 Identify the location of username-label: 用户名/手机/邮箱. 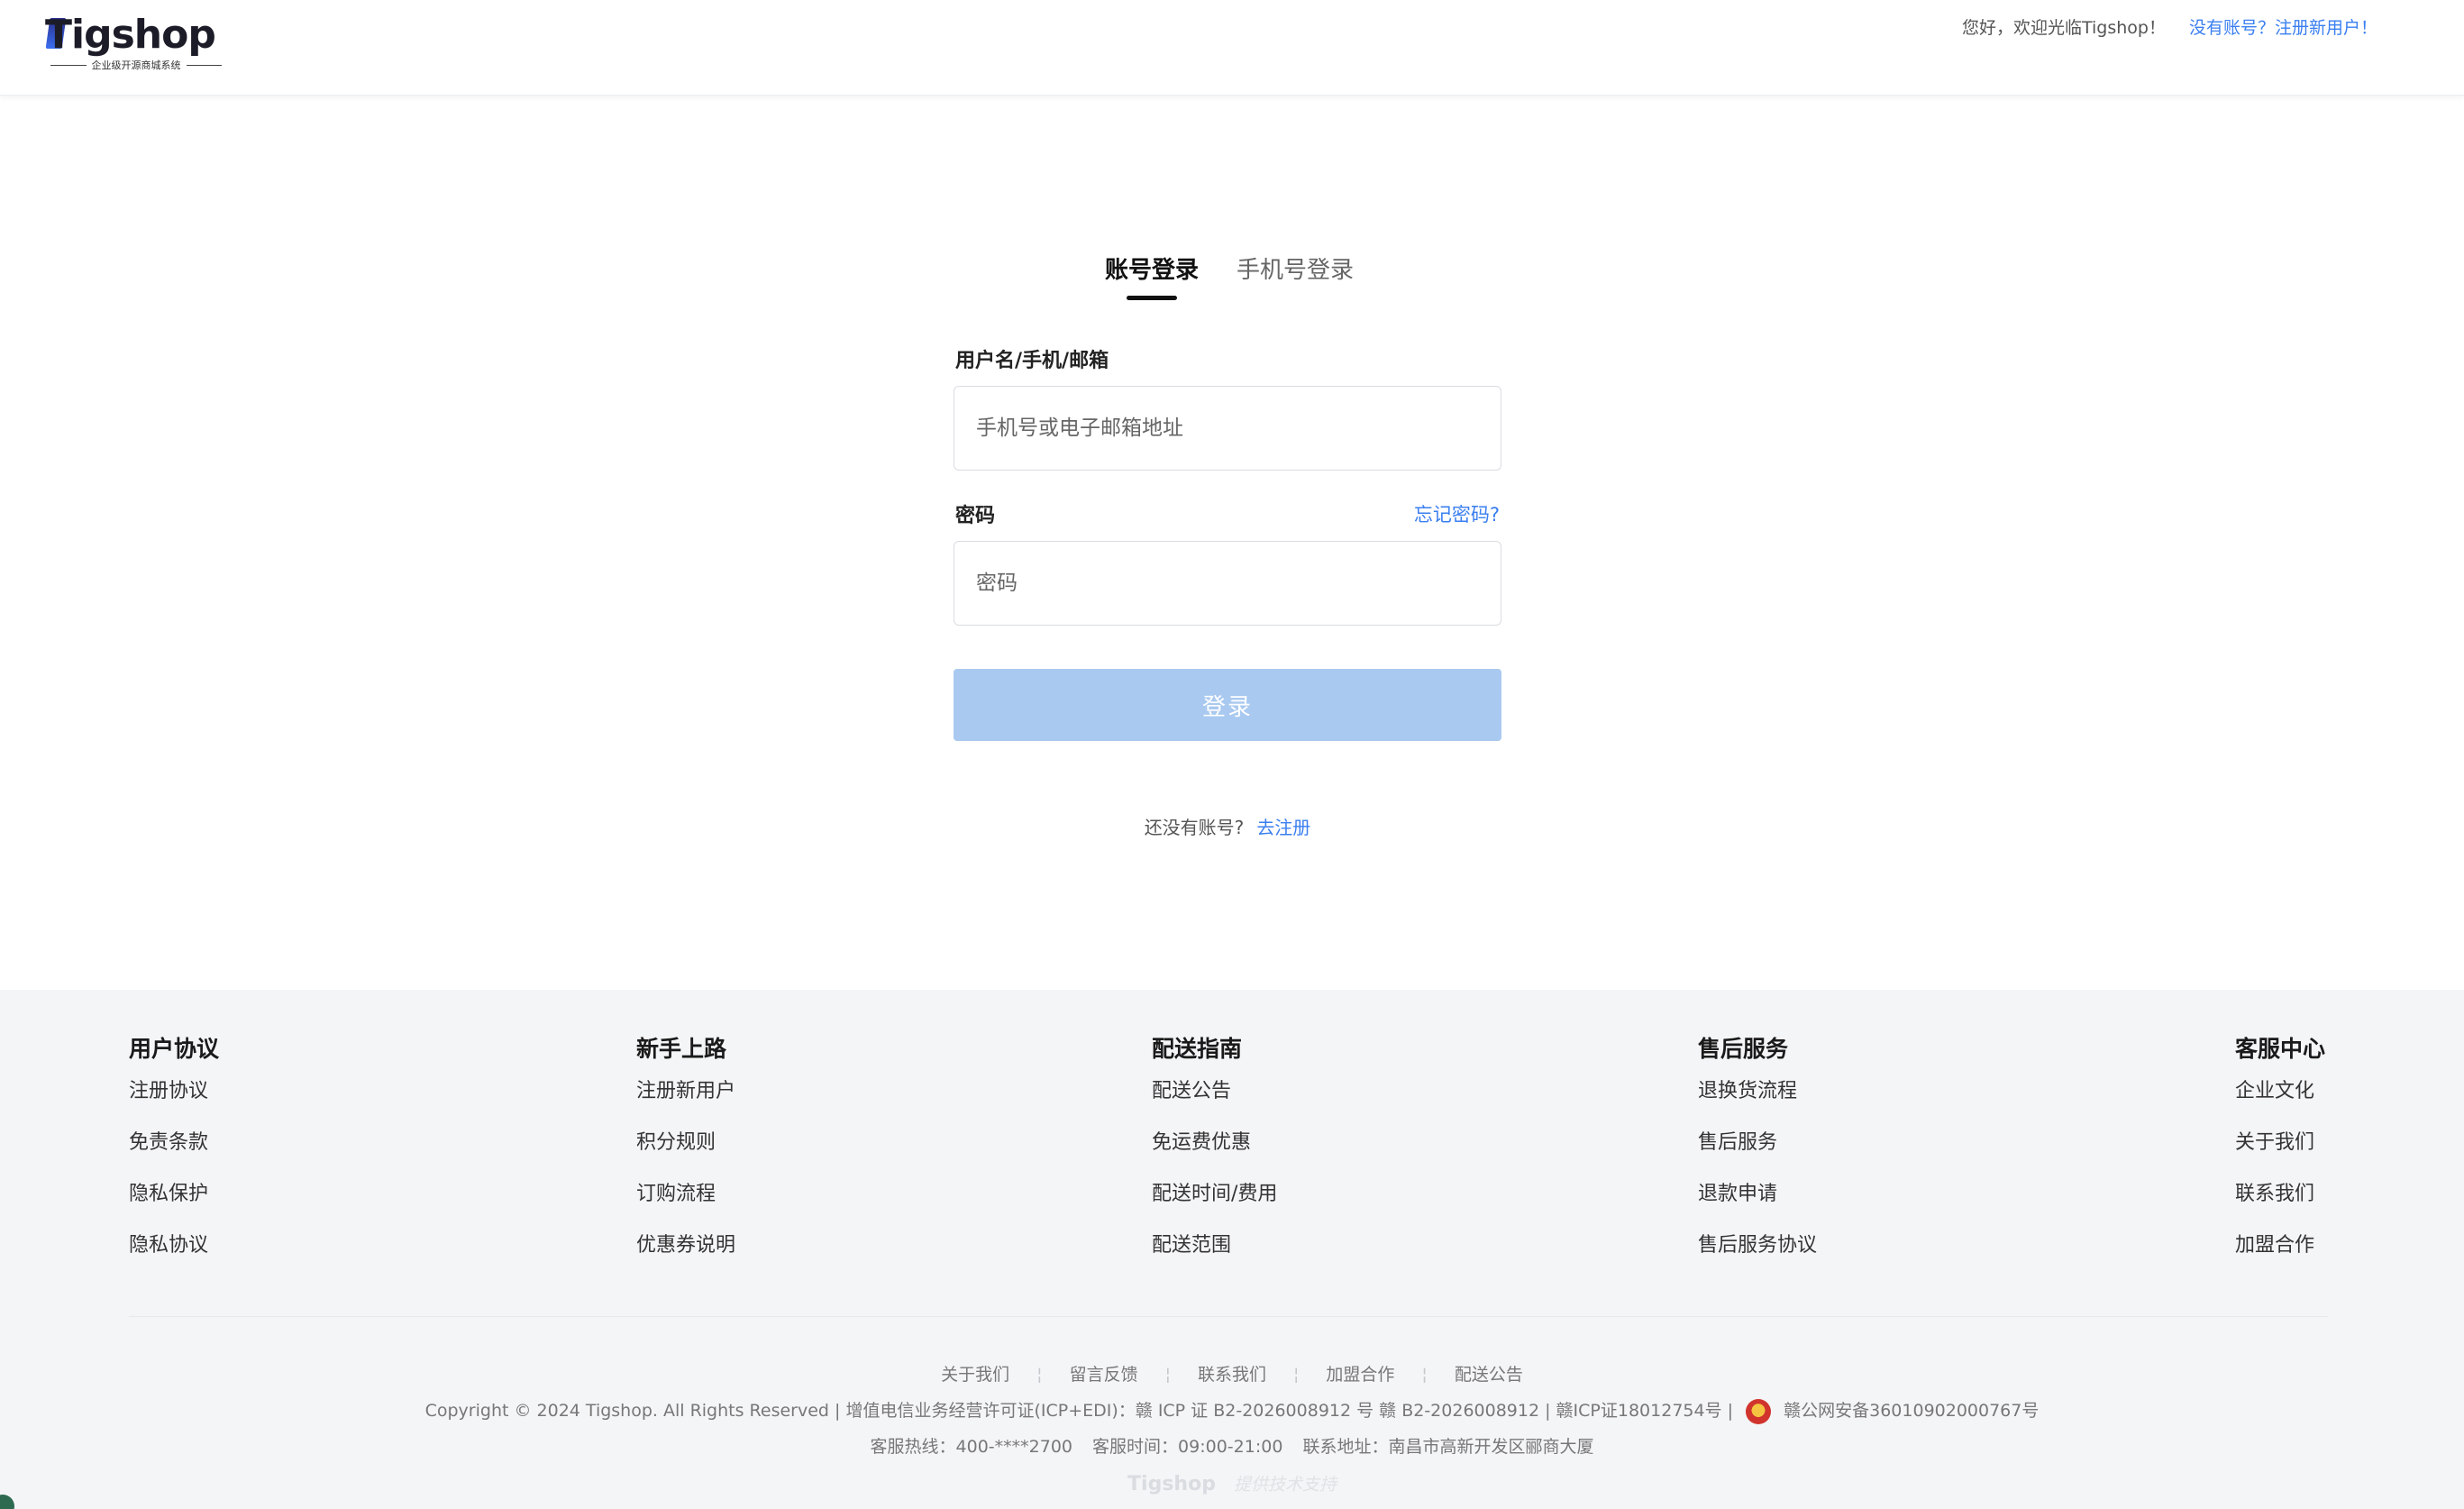
(1032, 361).